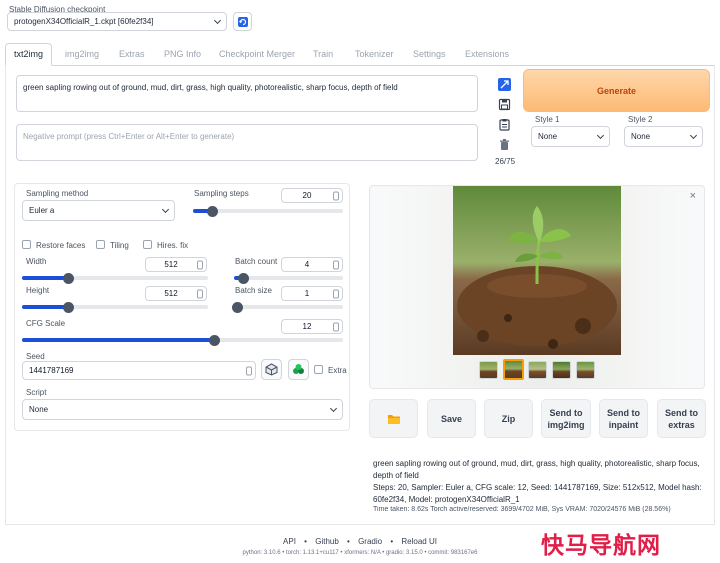 Image resolution: width=720 pixels, height=563 pixels. I want to click on slider-fill, so click(45, 278).